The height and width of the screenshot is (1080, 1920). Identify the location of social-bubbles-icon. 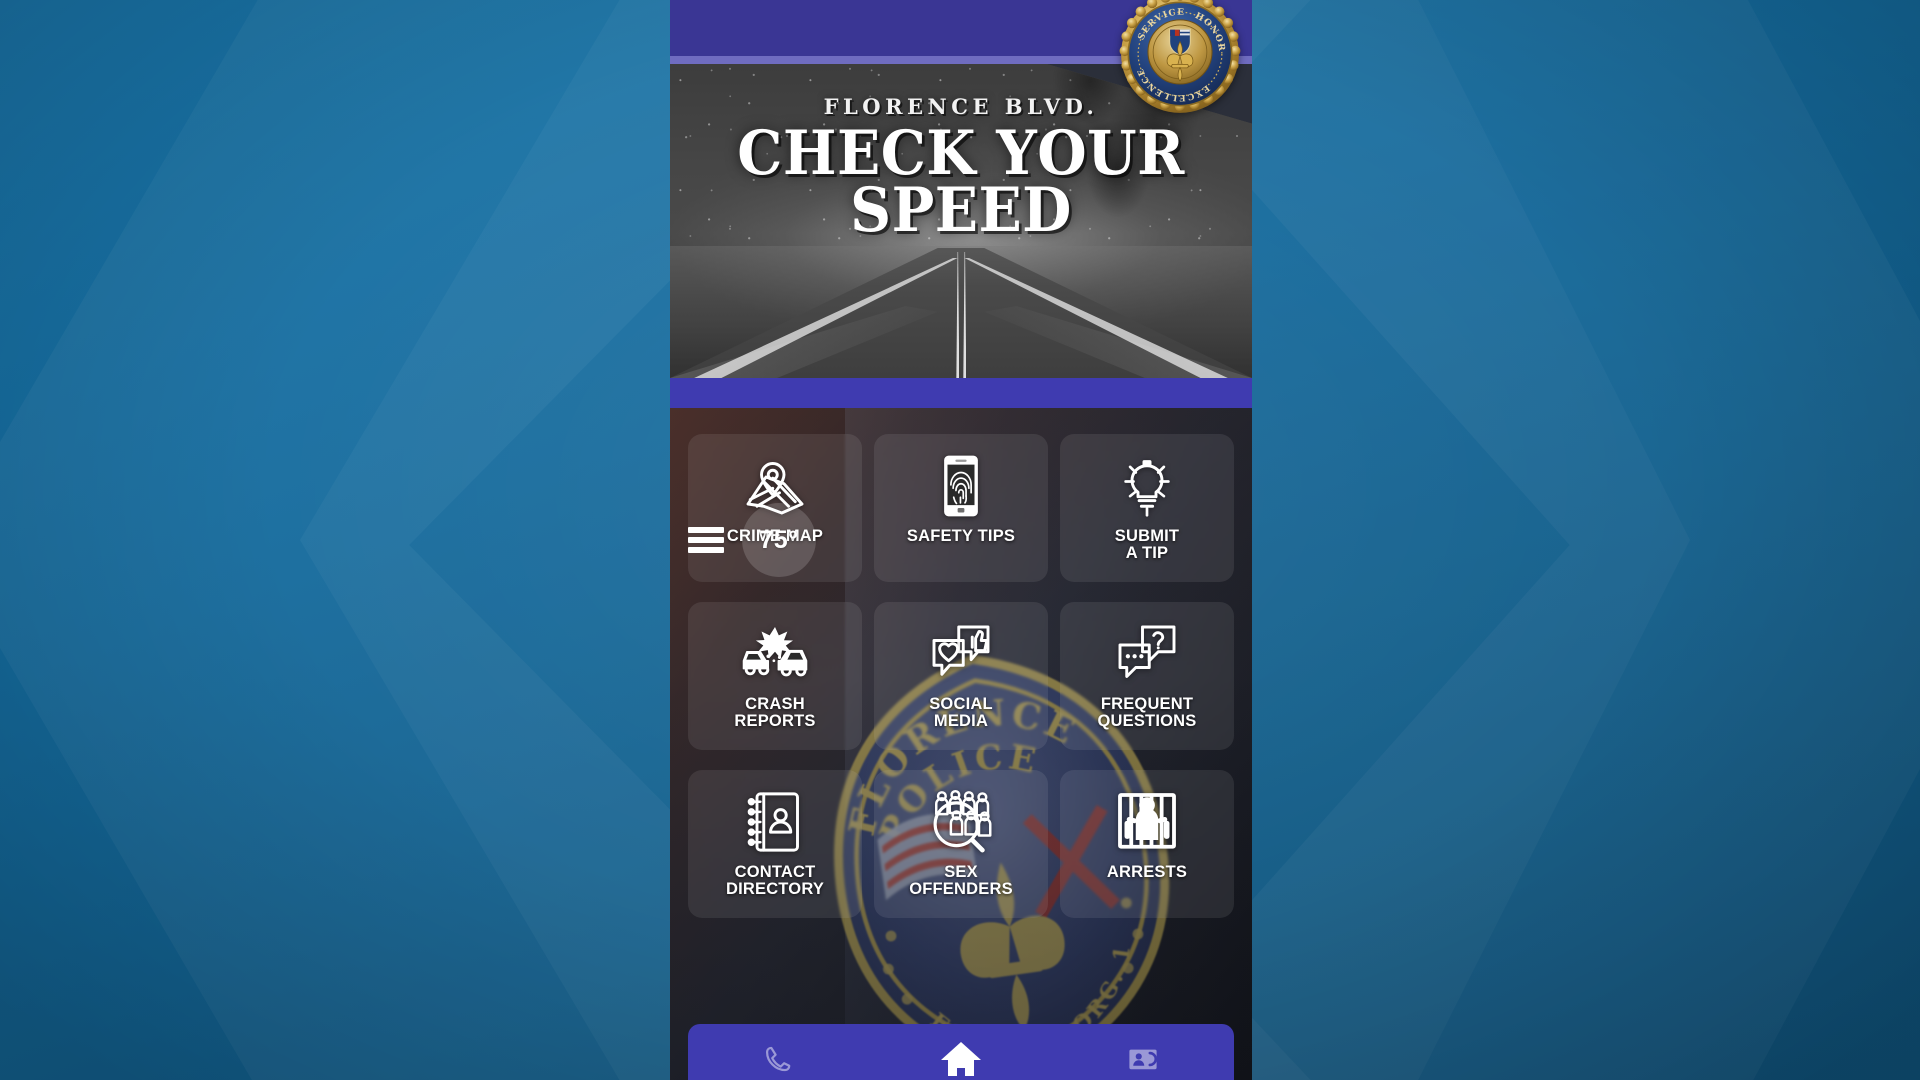
(961, 654).